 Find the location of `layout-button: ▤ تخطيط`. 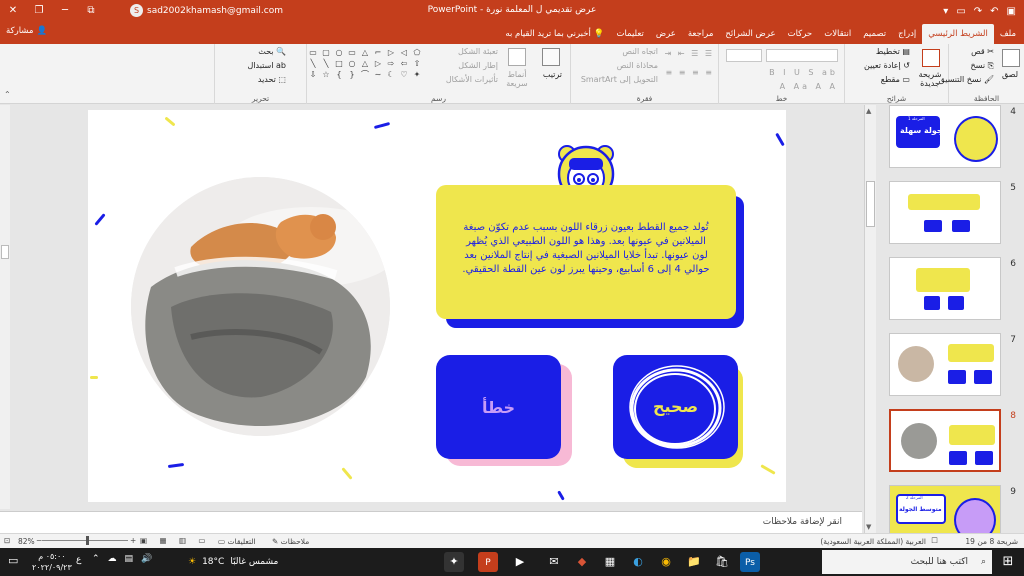

layout-button: ▤ تخطيط is located at coordinates (893, 51).